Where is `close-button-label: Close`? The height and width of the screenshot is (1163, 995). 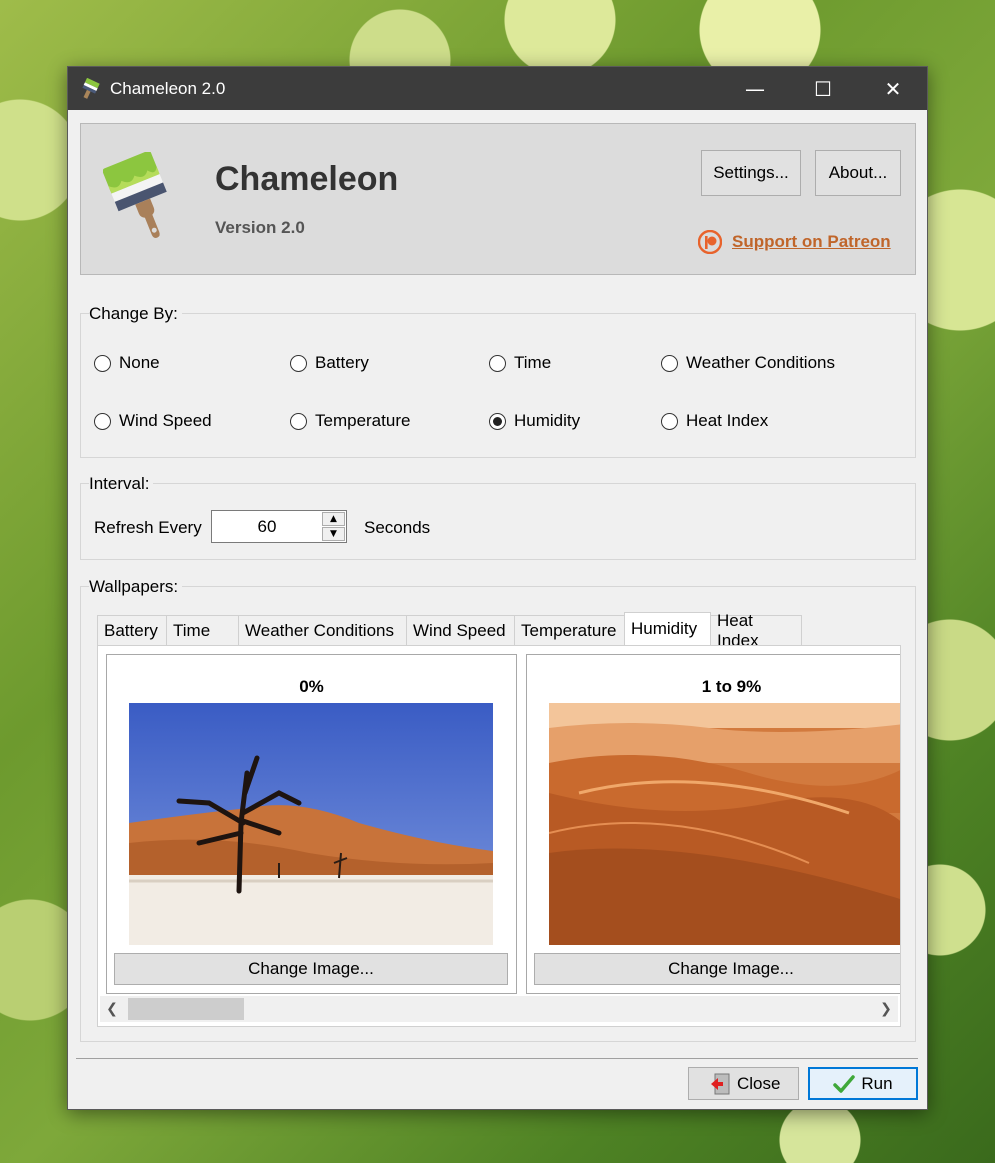 close-button-label: Close is located at coordinates (759, 1083).